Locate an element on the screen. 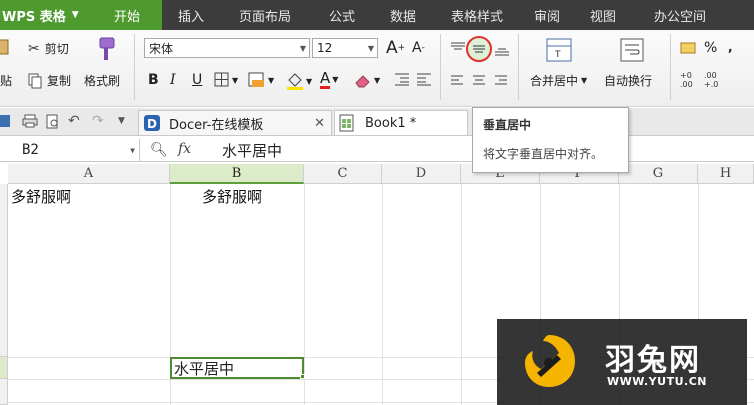 The height and width of the screenshot is (405, 754). document-tabs-bar: ↶ ↷ ▼ D Docer-在线模板 ✕ Book1 * is located at coordinates (377, 122).